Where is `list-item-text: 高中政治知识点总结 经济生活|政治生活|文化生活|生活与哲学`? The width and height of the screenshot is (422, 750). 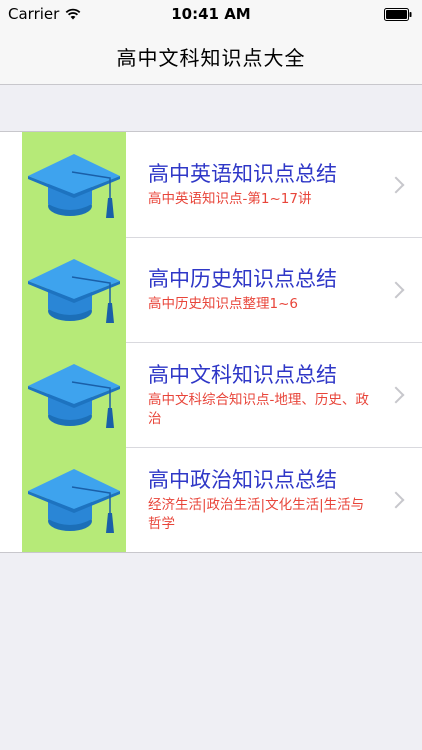 list-item-text: 高中政治知识点总结 经济生活|政治生活|文化生活|生活与哲学 is located at coordinates (274, 499).